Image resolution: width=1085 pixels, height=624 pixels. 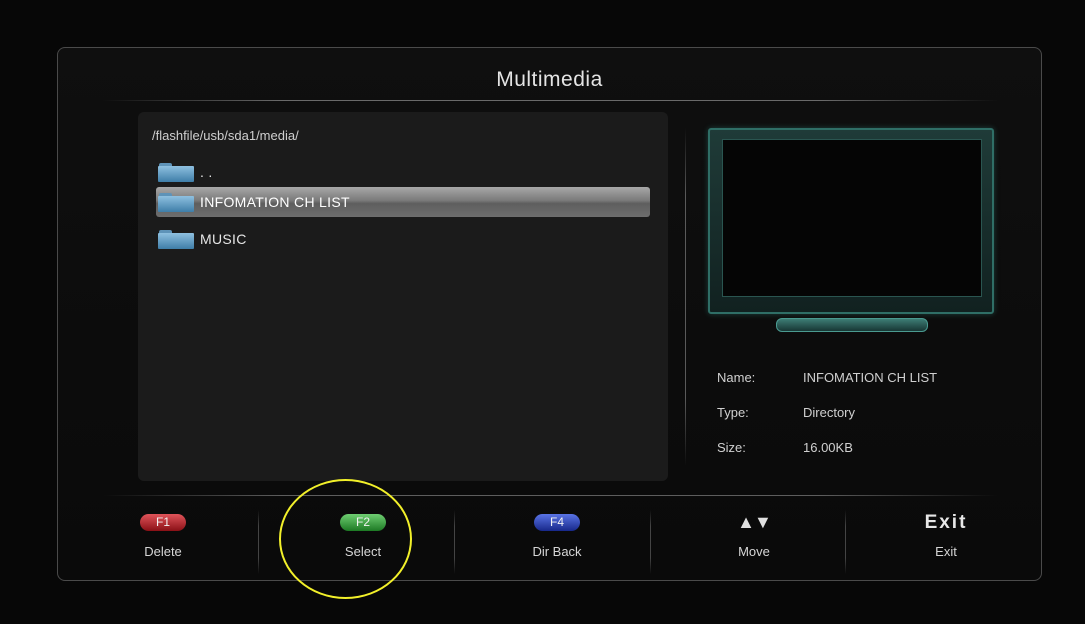 What do you see at coordinates (754, 551) in the screenshot?
I see `move-label: Move` at bounding box center [754, 551].